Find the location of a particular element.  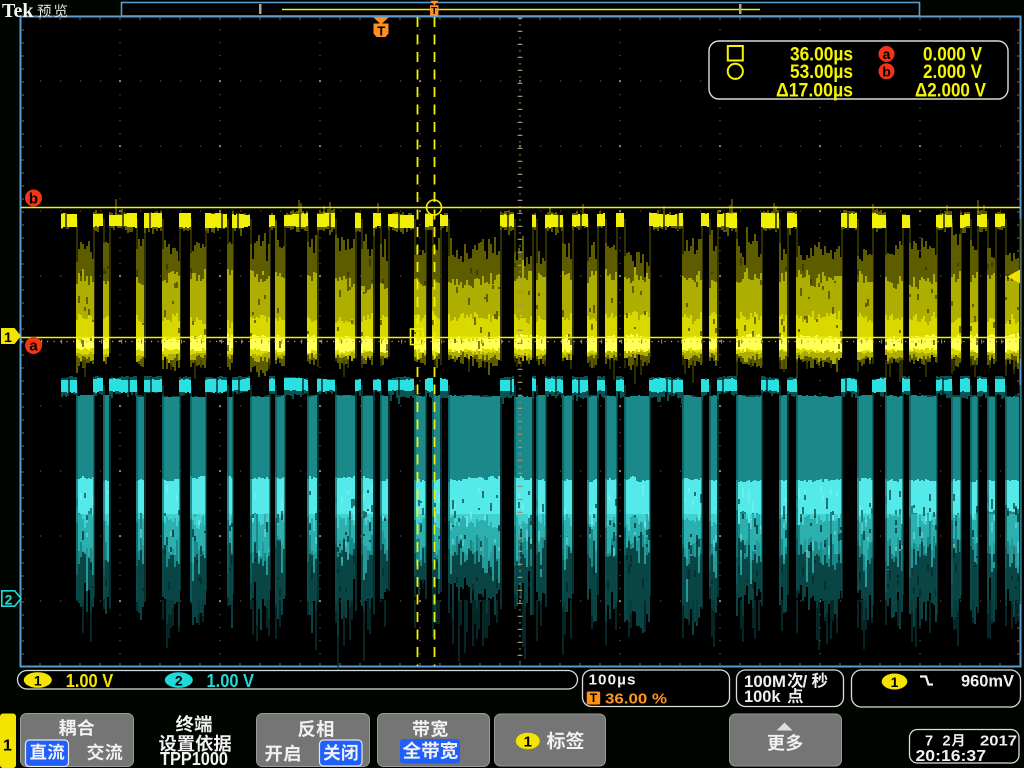

svg-text: Tek is located at coordinates (18, 11).